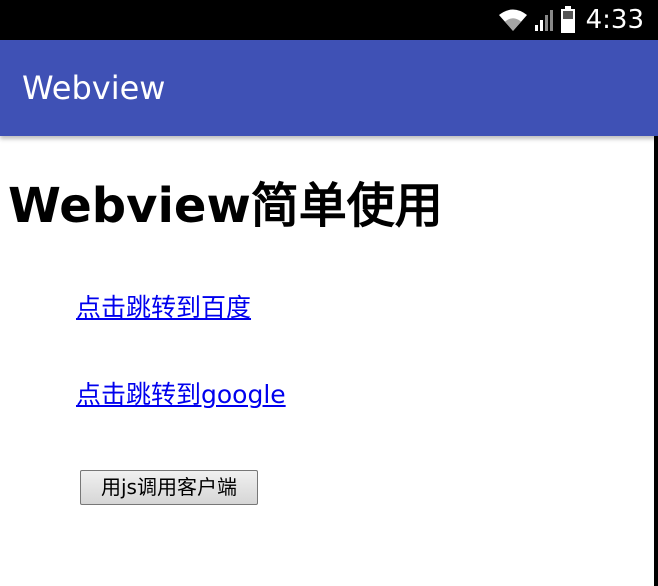  I want to click on battery-icon, so click(568, 20).